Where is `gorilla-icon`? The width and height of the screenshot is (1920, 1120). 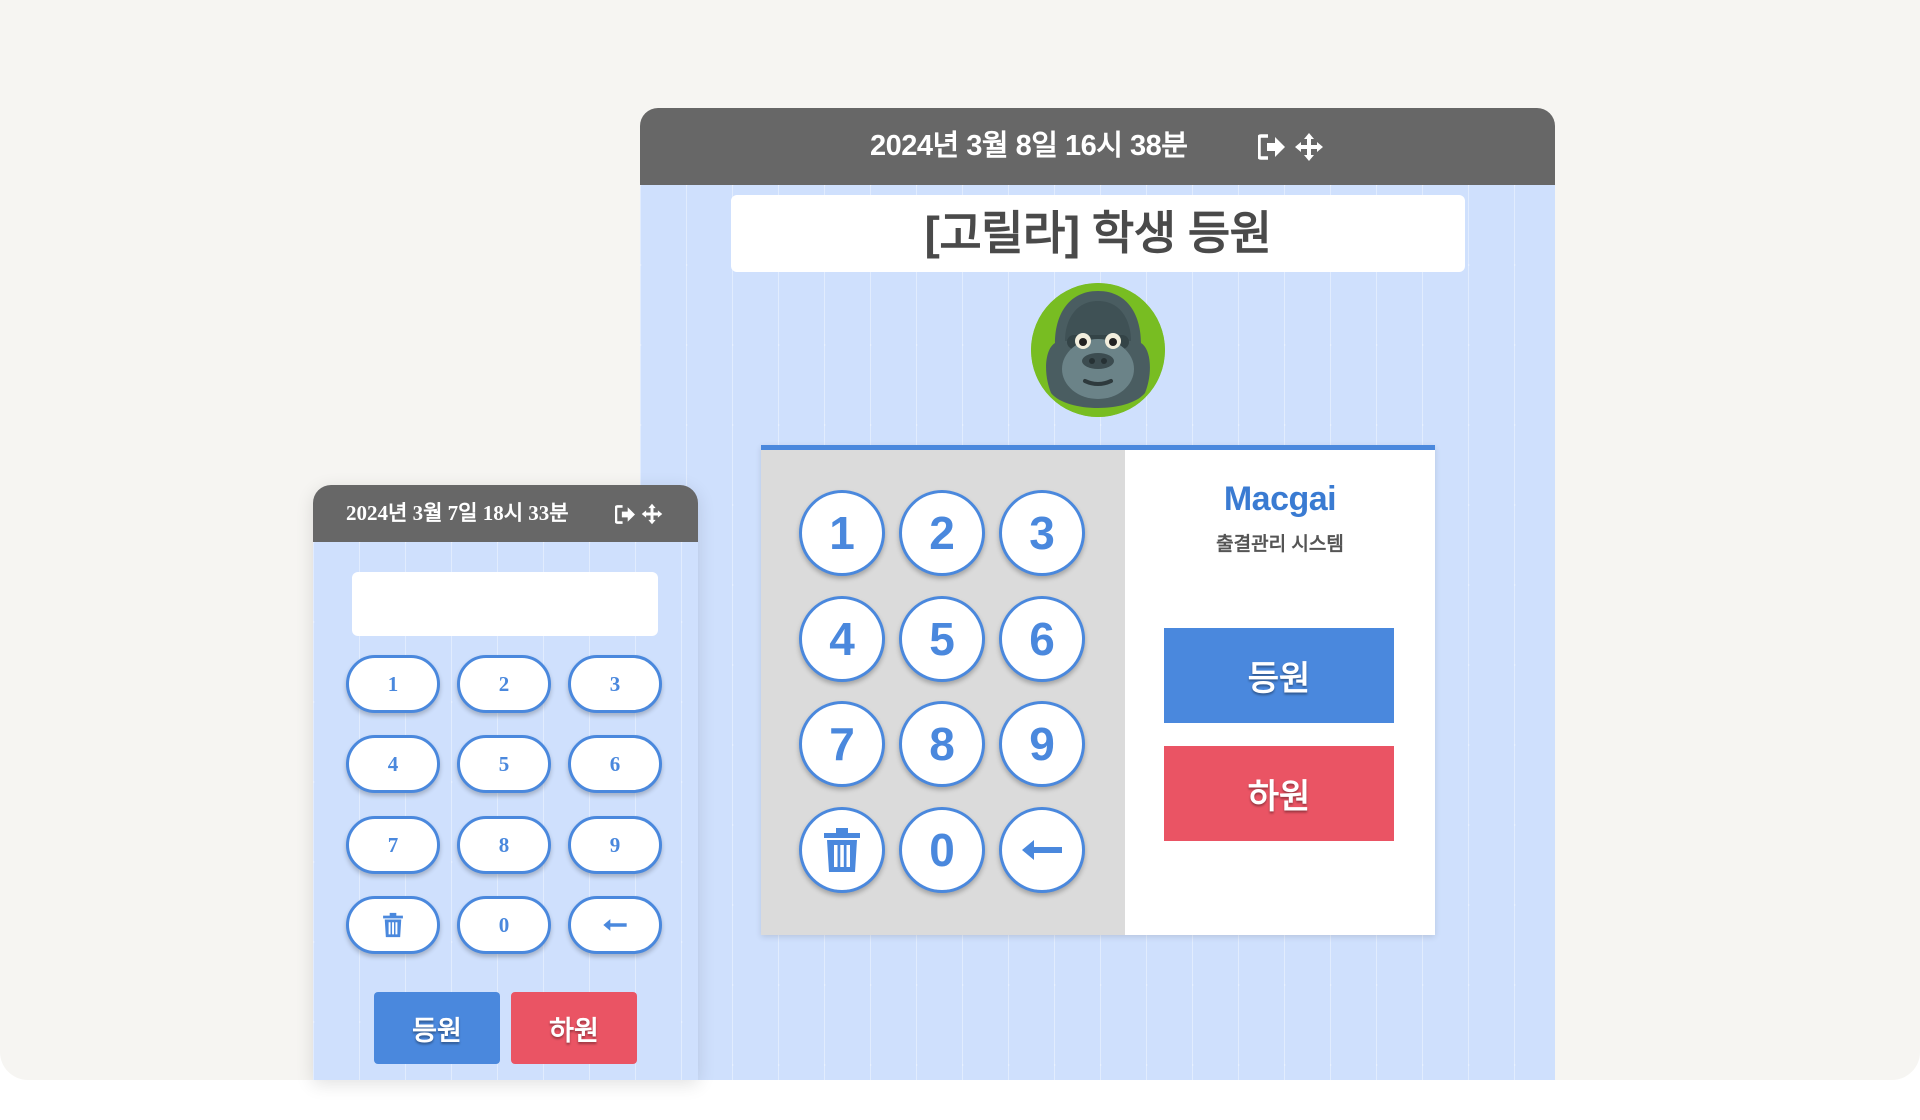 gorilla-icon is located at coordinates (1098, 350).